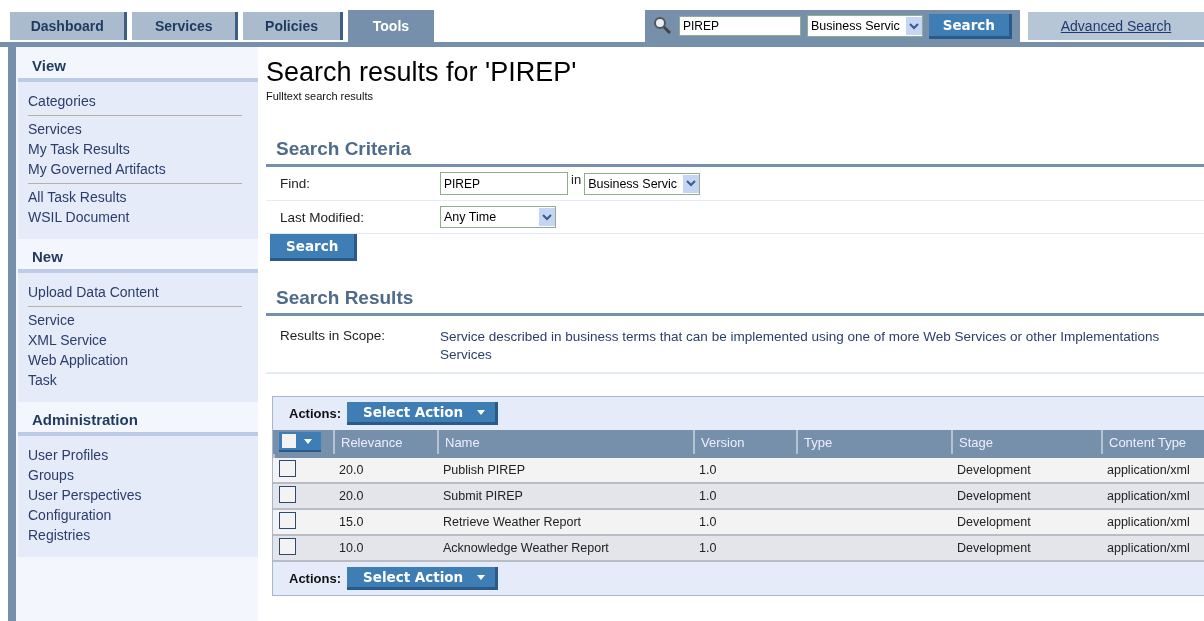 This screenshot has height=621, width=1204. I want to click on in-label: in, so click(576, 179).